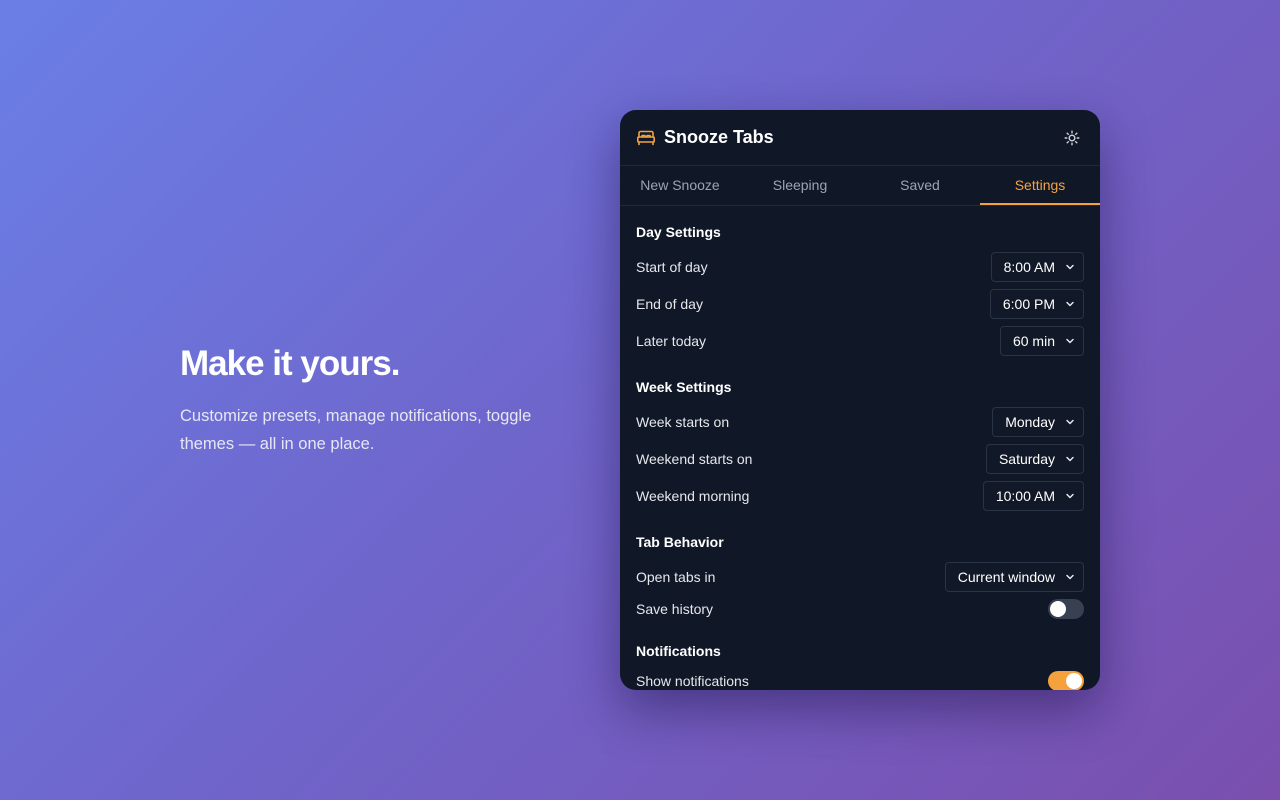  What do you see at coordinates (860, 495) in the screenshot?
I see `weekend-morning-row: Weekend morning 10:00 AM` at bounding box center [860, 495].